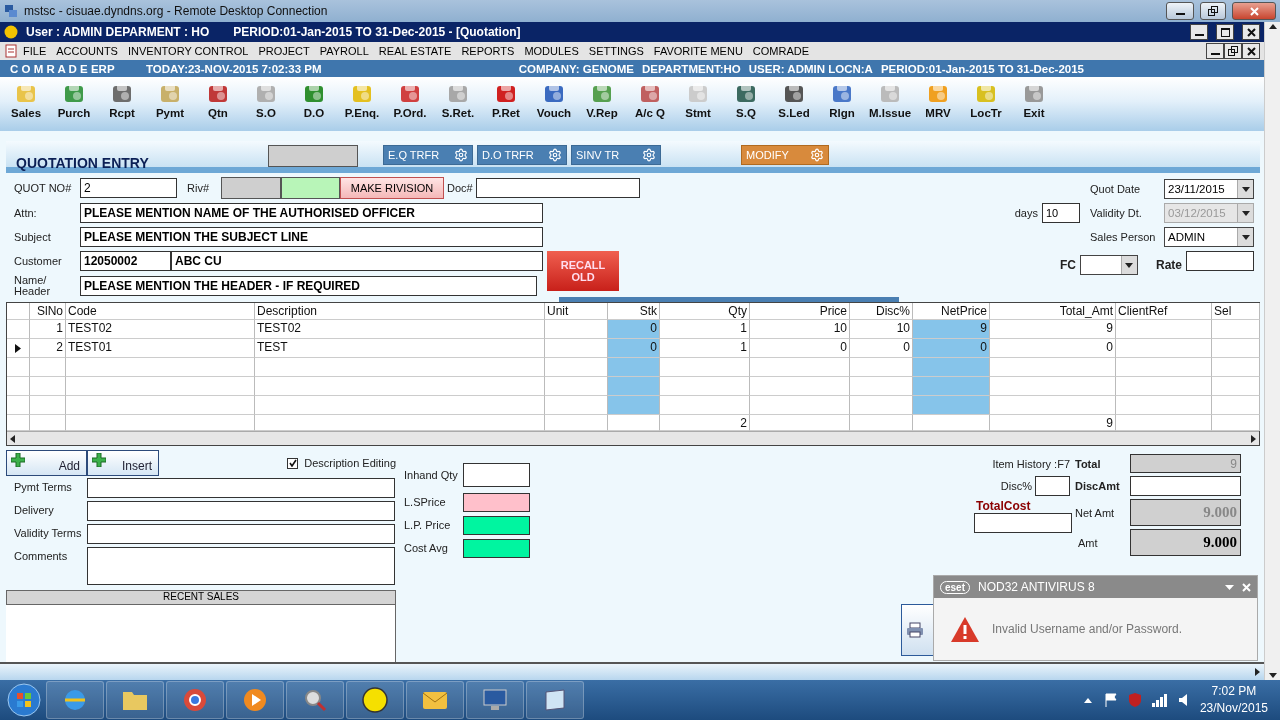 Image resolution: width=1280 pixels, height=720 pixels. What do you see at coordinates (308, 286) in the screenshot?
I see `text-field: PLEASE MENTION THE HEADER - IF REQUIRED` at bounding box center [308, 286].